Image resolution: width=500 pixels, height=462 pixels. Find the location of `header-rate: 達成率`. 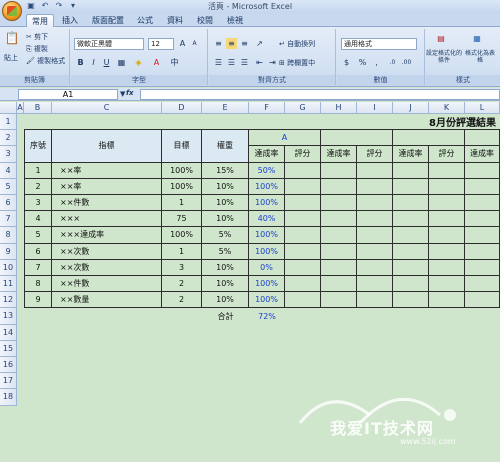

header-rate: 達成率 is located at coordinates (411, 154).